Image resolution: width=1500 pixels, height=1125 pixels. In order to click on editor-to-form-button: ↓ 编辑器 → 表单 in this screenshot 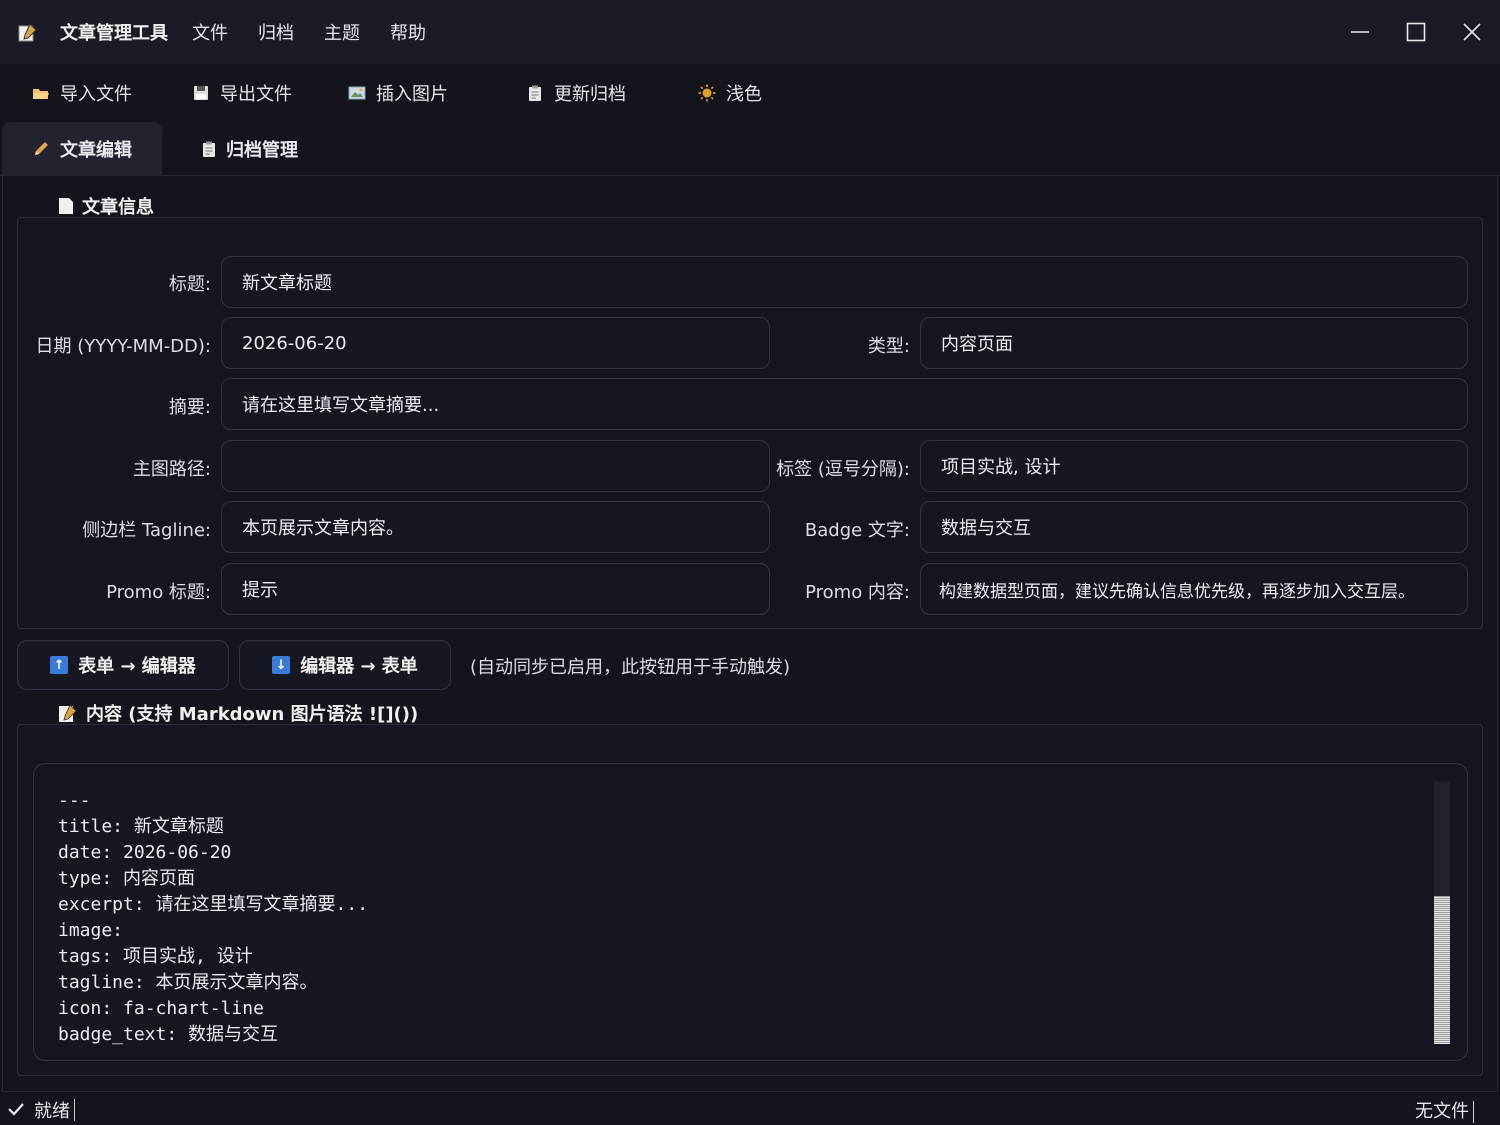, I will do `click(345, 665)`.